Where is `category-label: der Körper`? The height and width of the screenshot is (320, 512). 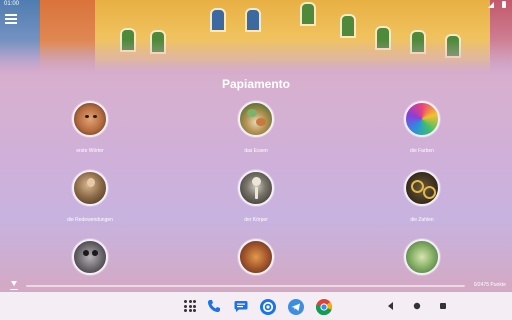
category-label: der Körper is located at coordinates (256, 220).